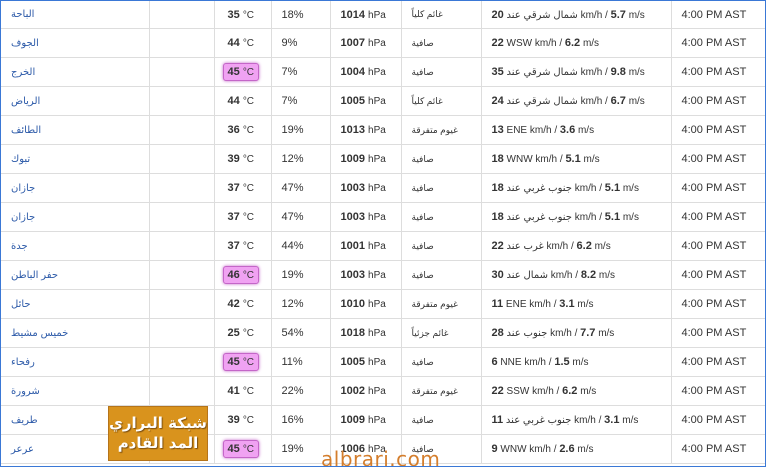  I want to click on pressure-cell: 1005 hPa, so click(366, 101).